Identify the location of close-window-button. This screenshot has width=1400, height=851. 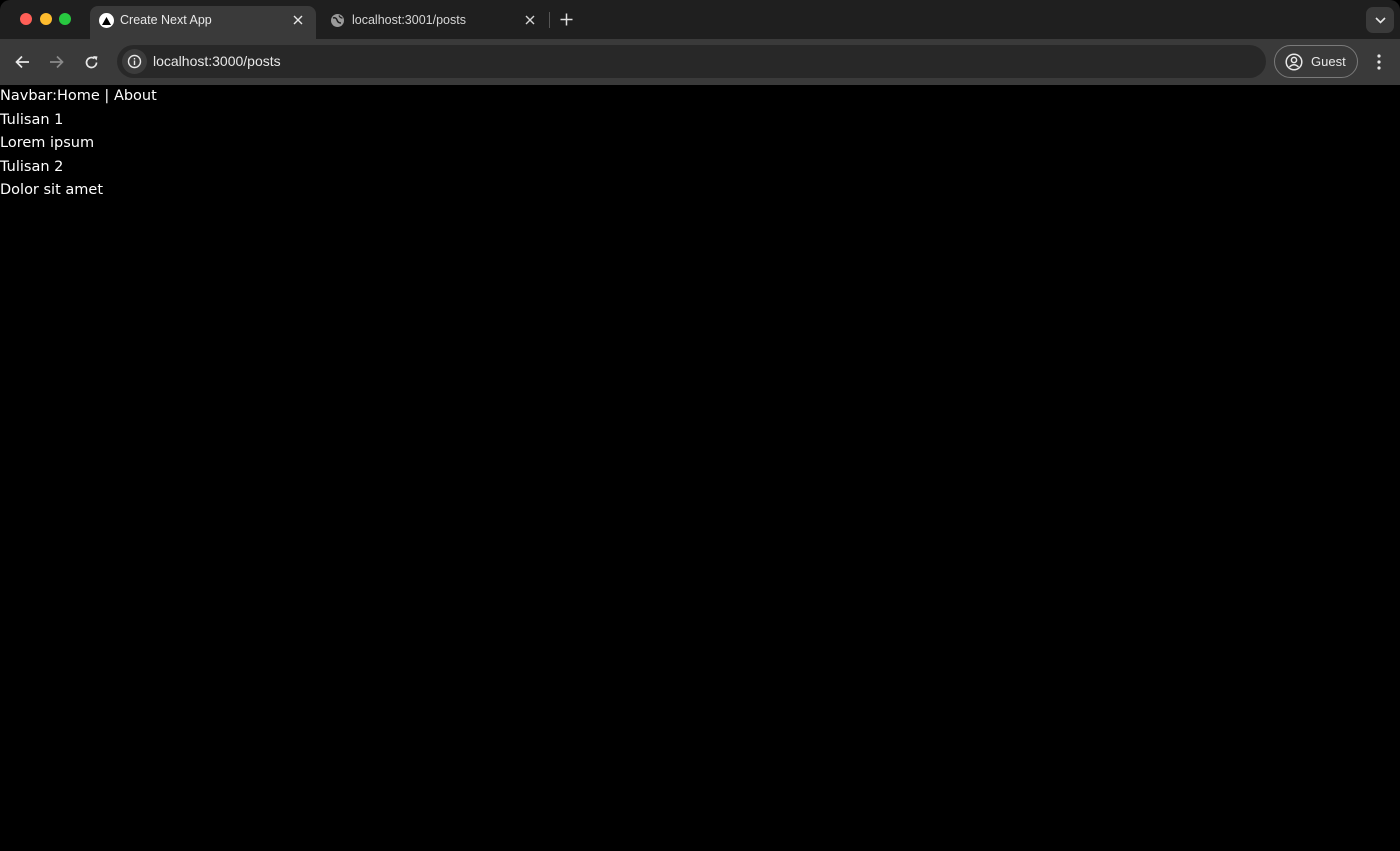
(26, 19).